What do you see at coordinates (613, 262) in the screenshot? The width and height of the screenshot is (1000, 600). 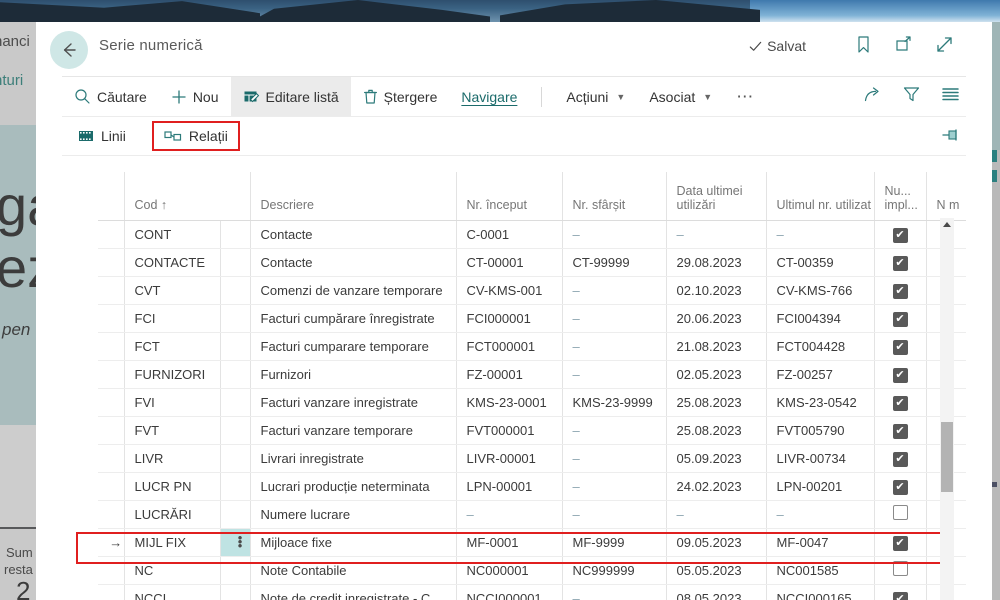 I see `cell-nr-sfarsit: CT-99999` at bounding box center [613, 262].